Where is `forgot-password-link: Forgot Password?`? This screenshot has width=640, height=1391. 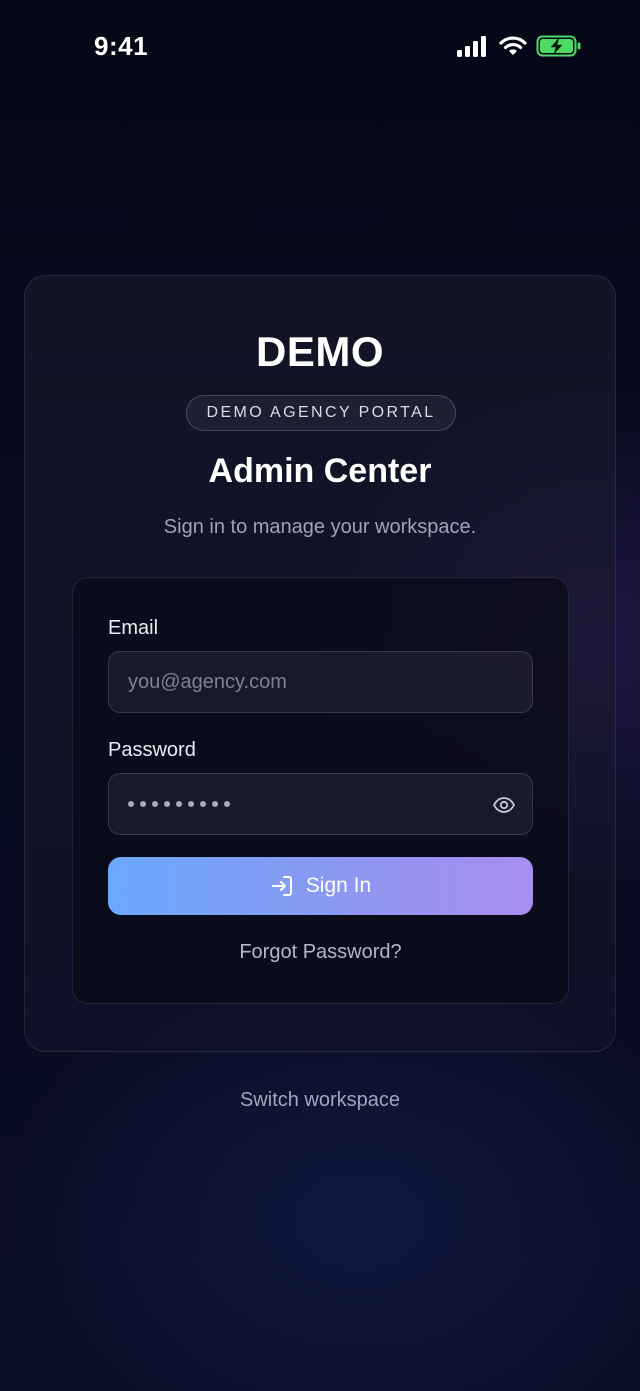 forgot-password-link: Forgot Password? is located at coordinates (320, 952).